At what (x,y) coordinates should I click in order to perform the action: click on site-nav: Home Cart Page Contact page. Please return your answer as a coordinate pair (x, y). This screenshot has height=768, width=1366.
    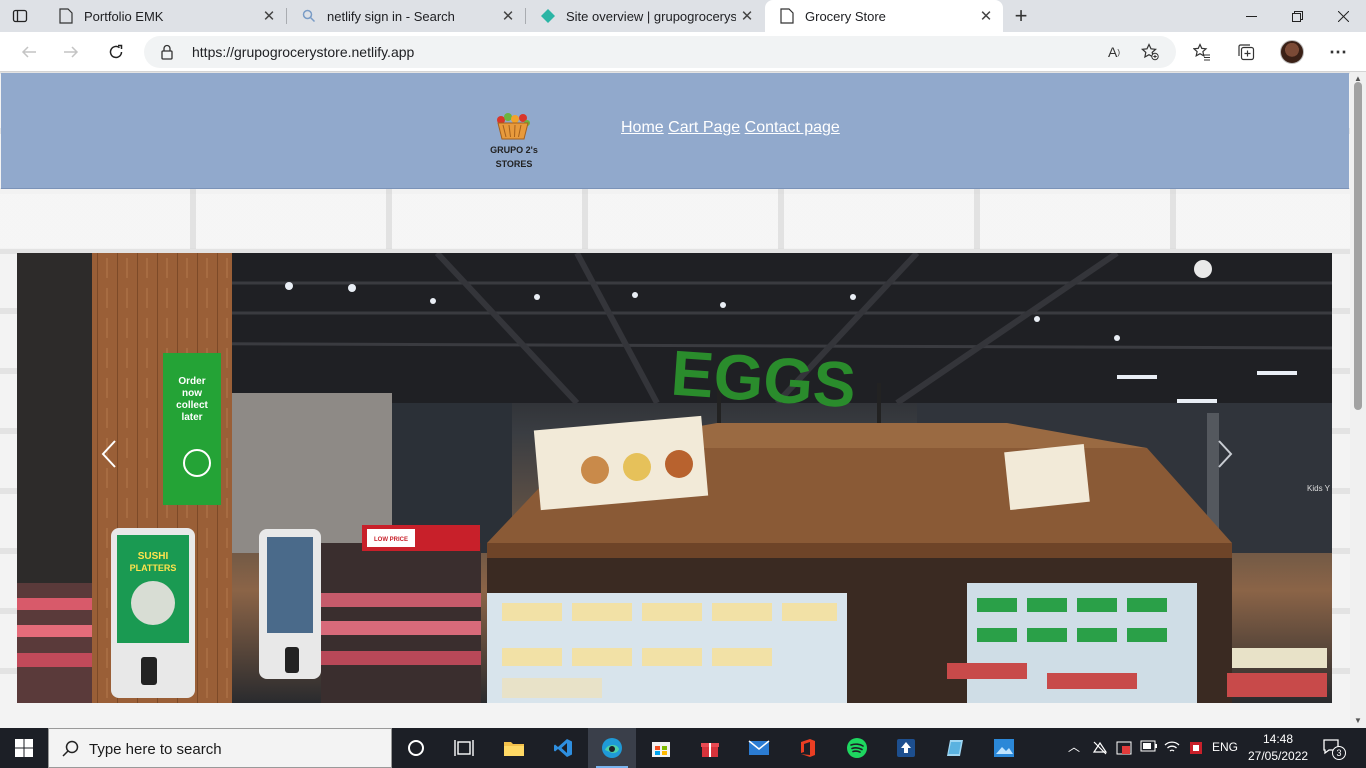
    Looking at the image, I should click on (730, 128).